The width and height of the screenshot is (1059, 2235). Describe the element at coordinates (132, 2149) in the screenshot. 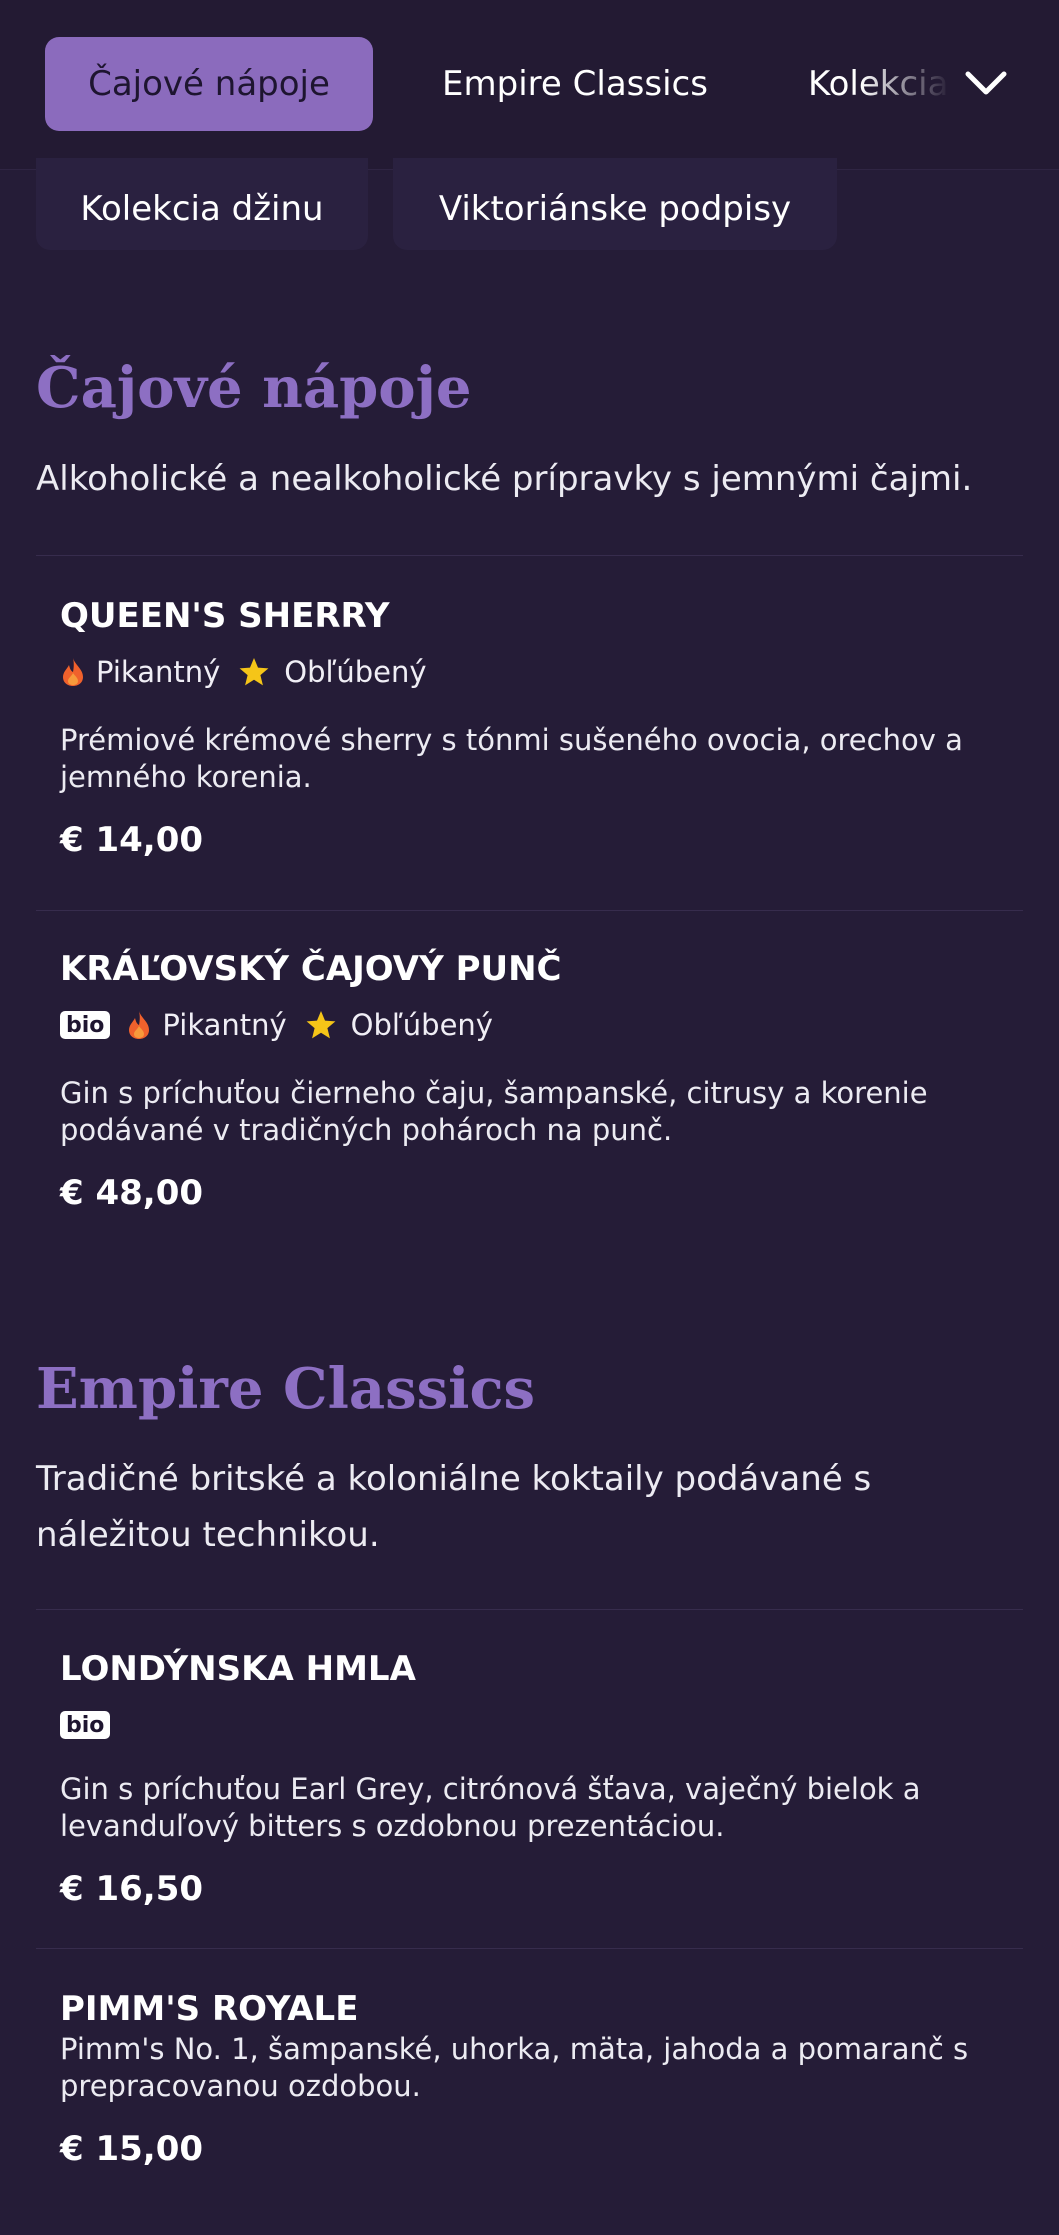

I see `item-price: € 15,00` at that location.